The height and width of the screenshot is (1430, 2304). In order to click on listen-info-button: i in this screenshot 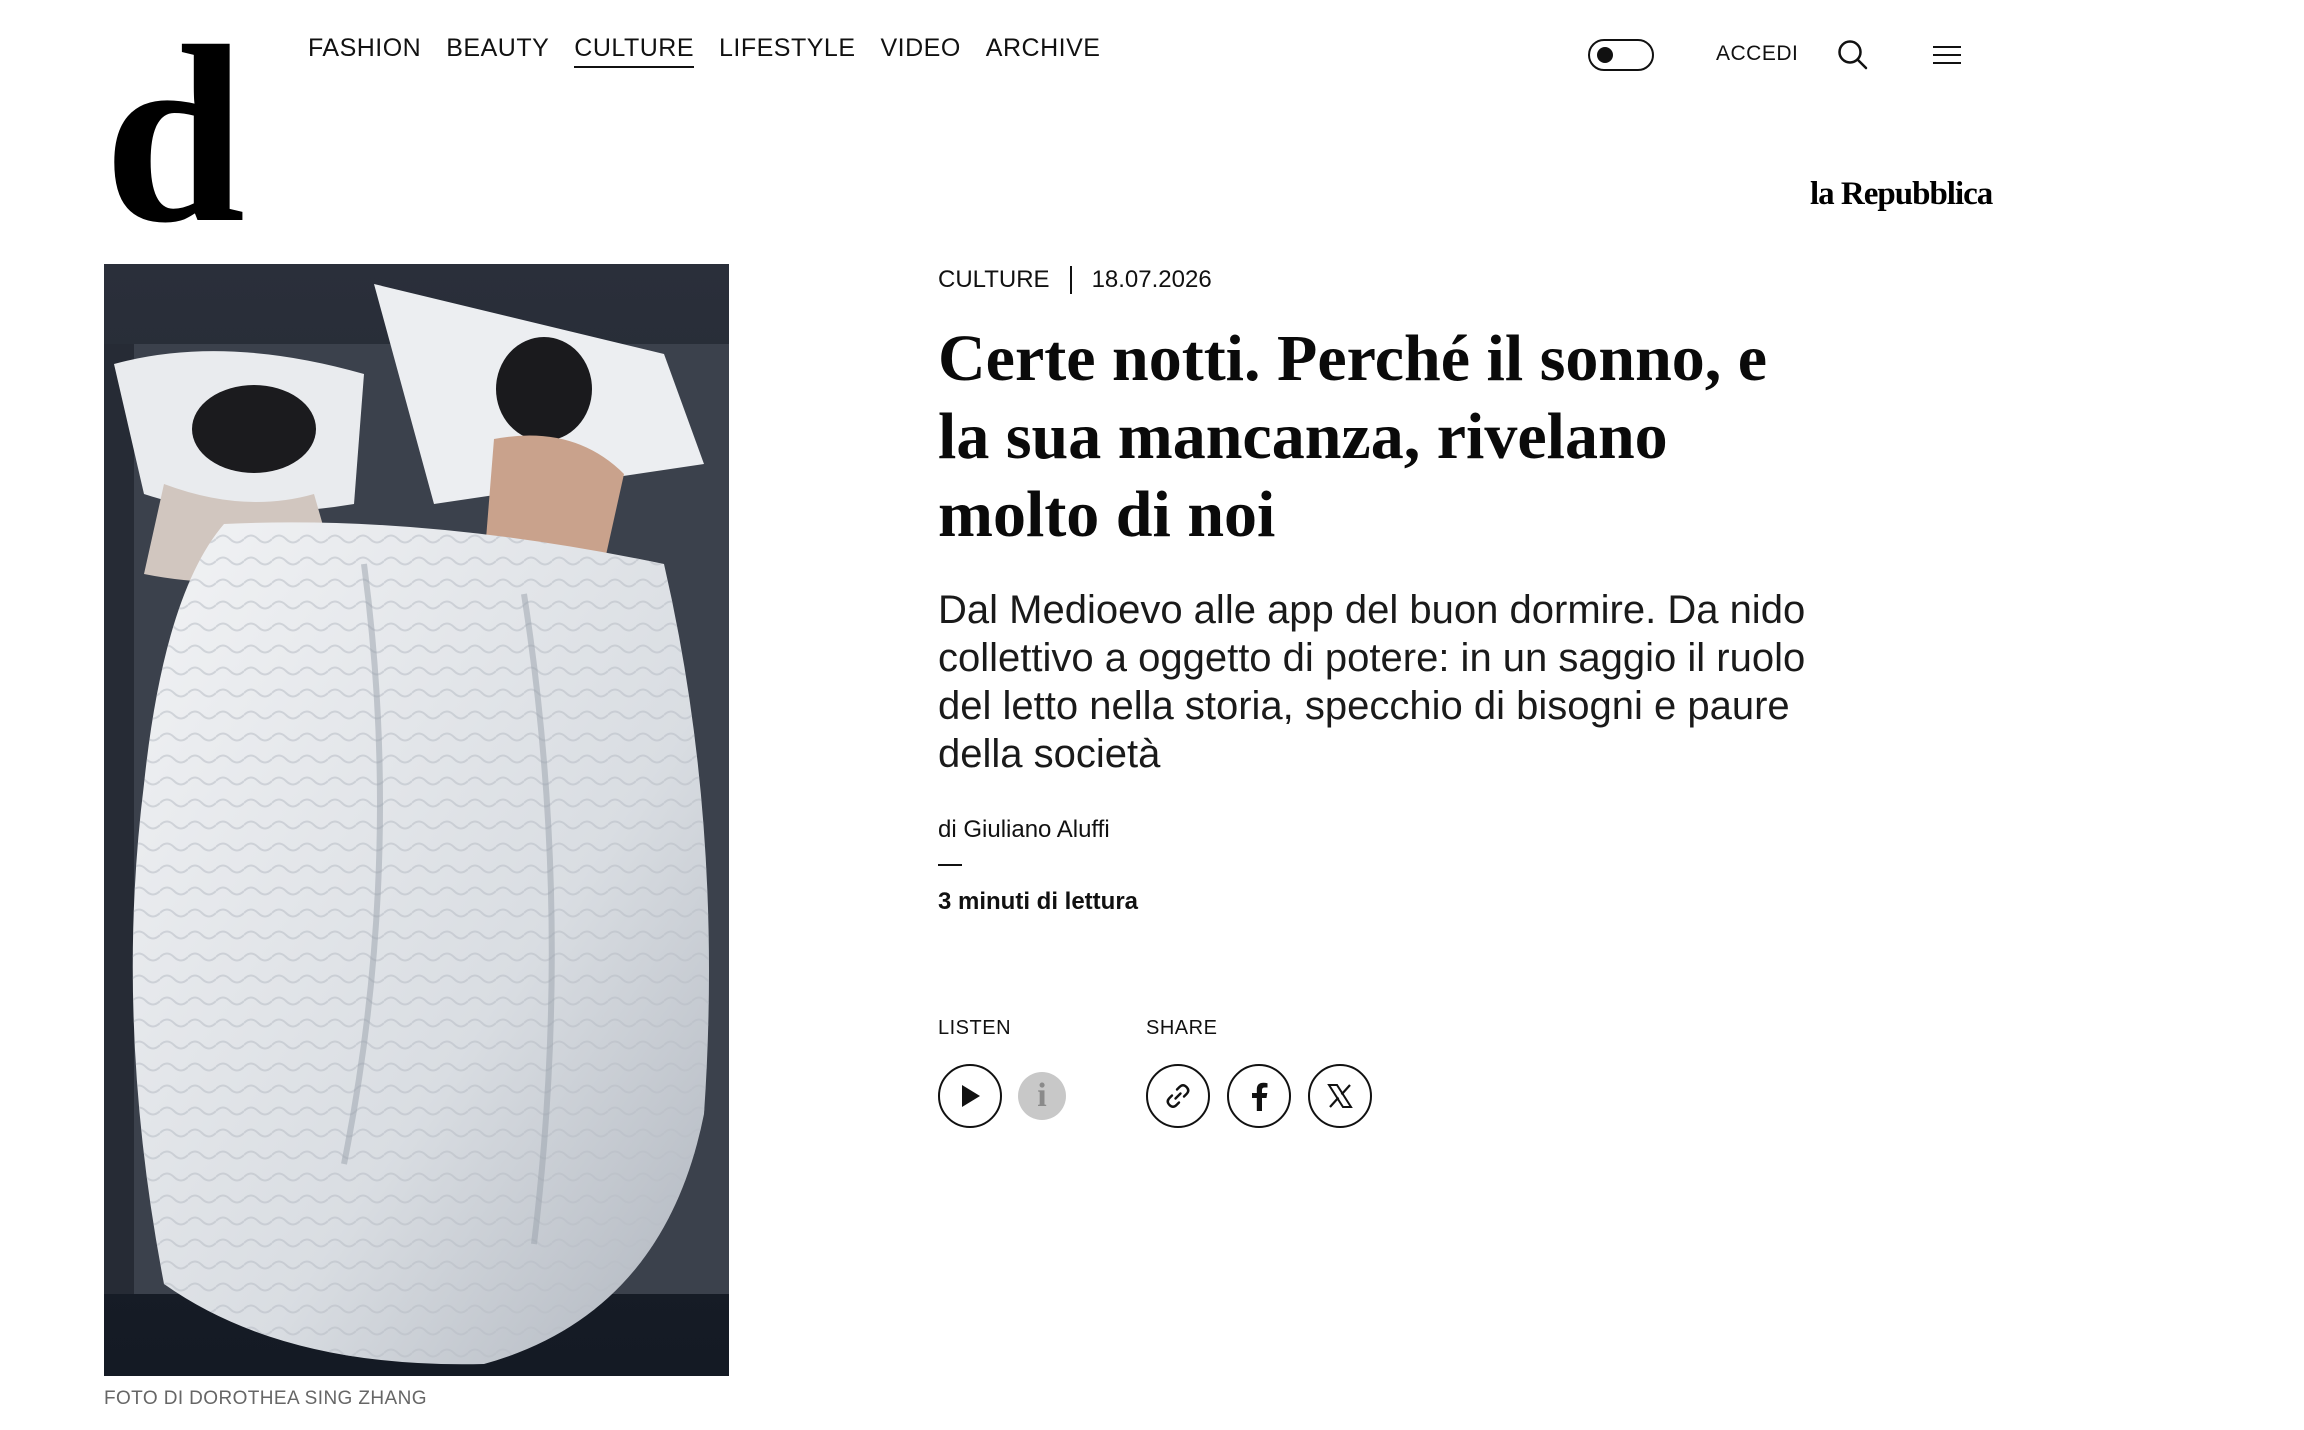, I will do `click(1042, 1096)`.